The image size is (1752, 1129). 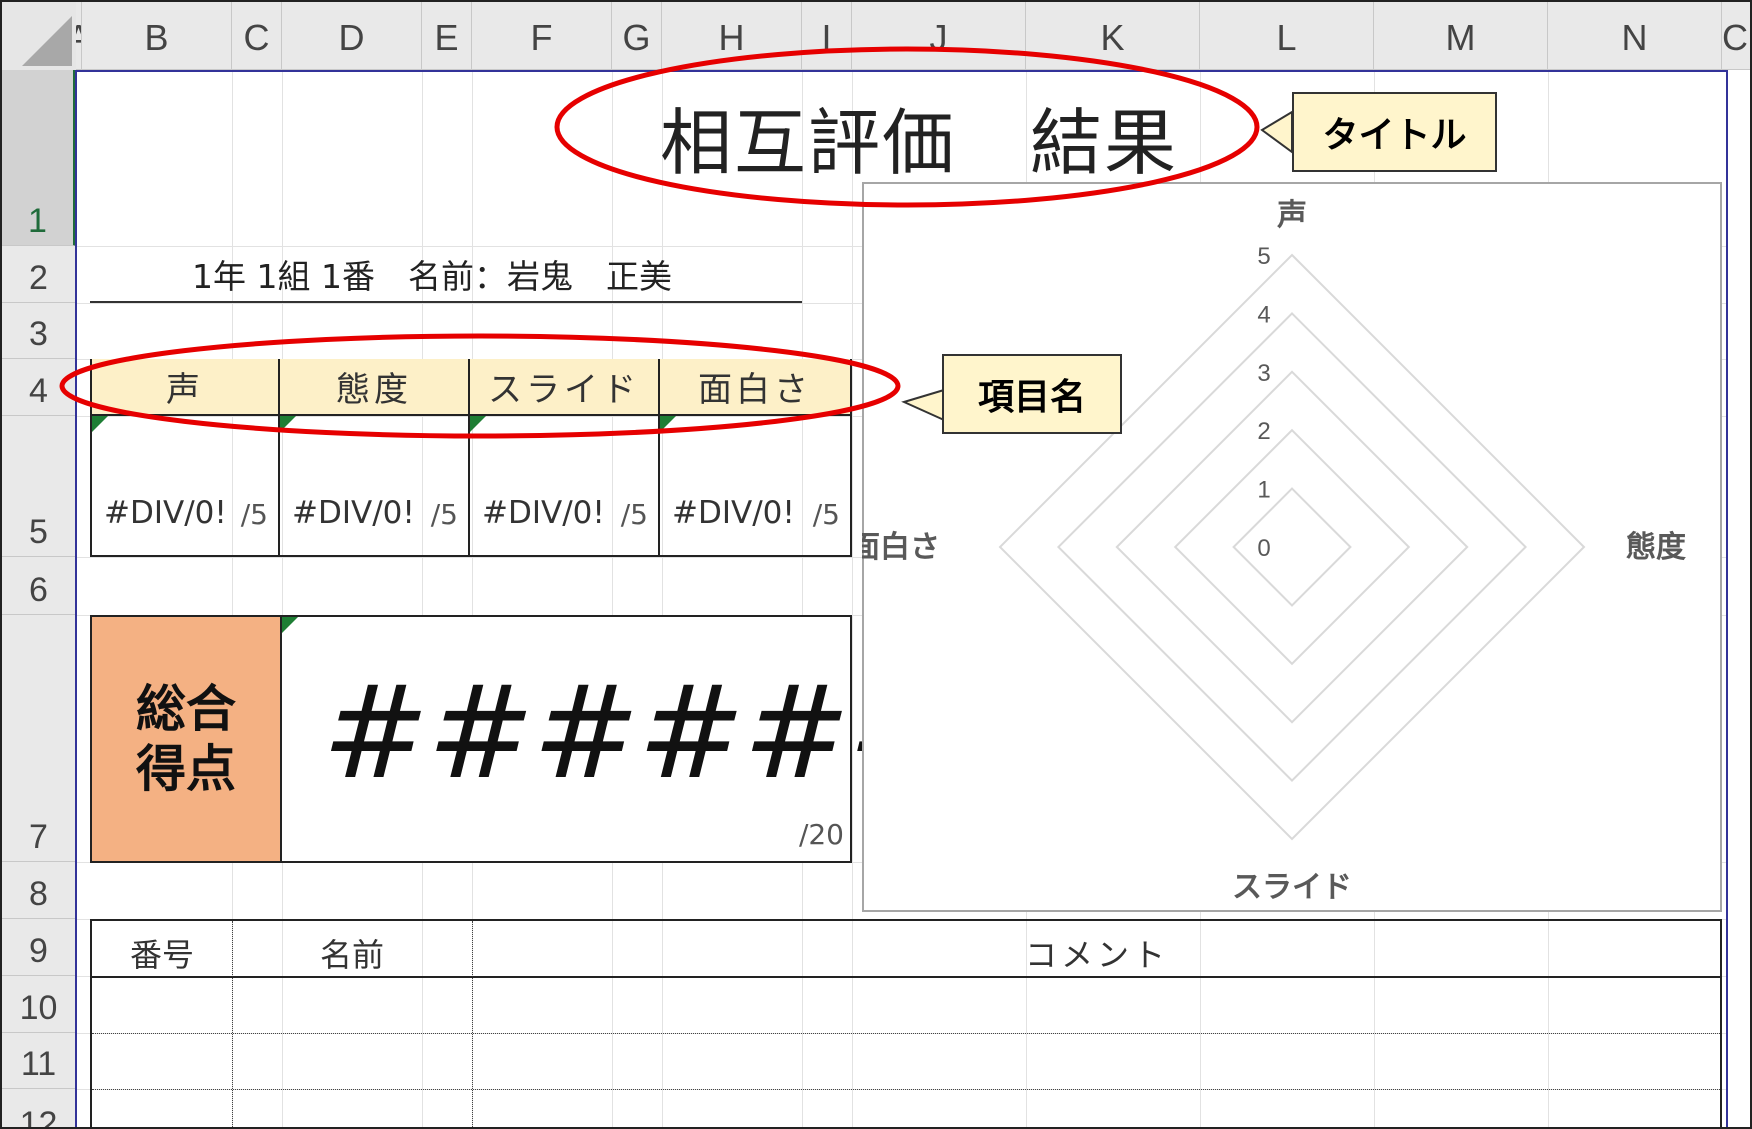 What do you see at coordinates (352, 36) in the screenshot?
I see `col-header-d: D` at bounding box center [352, 36].